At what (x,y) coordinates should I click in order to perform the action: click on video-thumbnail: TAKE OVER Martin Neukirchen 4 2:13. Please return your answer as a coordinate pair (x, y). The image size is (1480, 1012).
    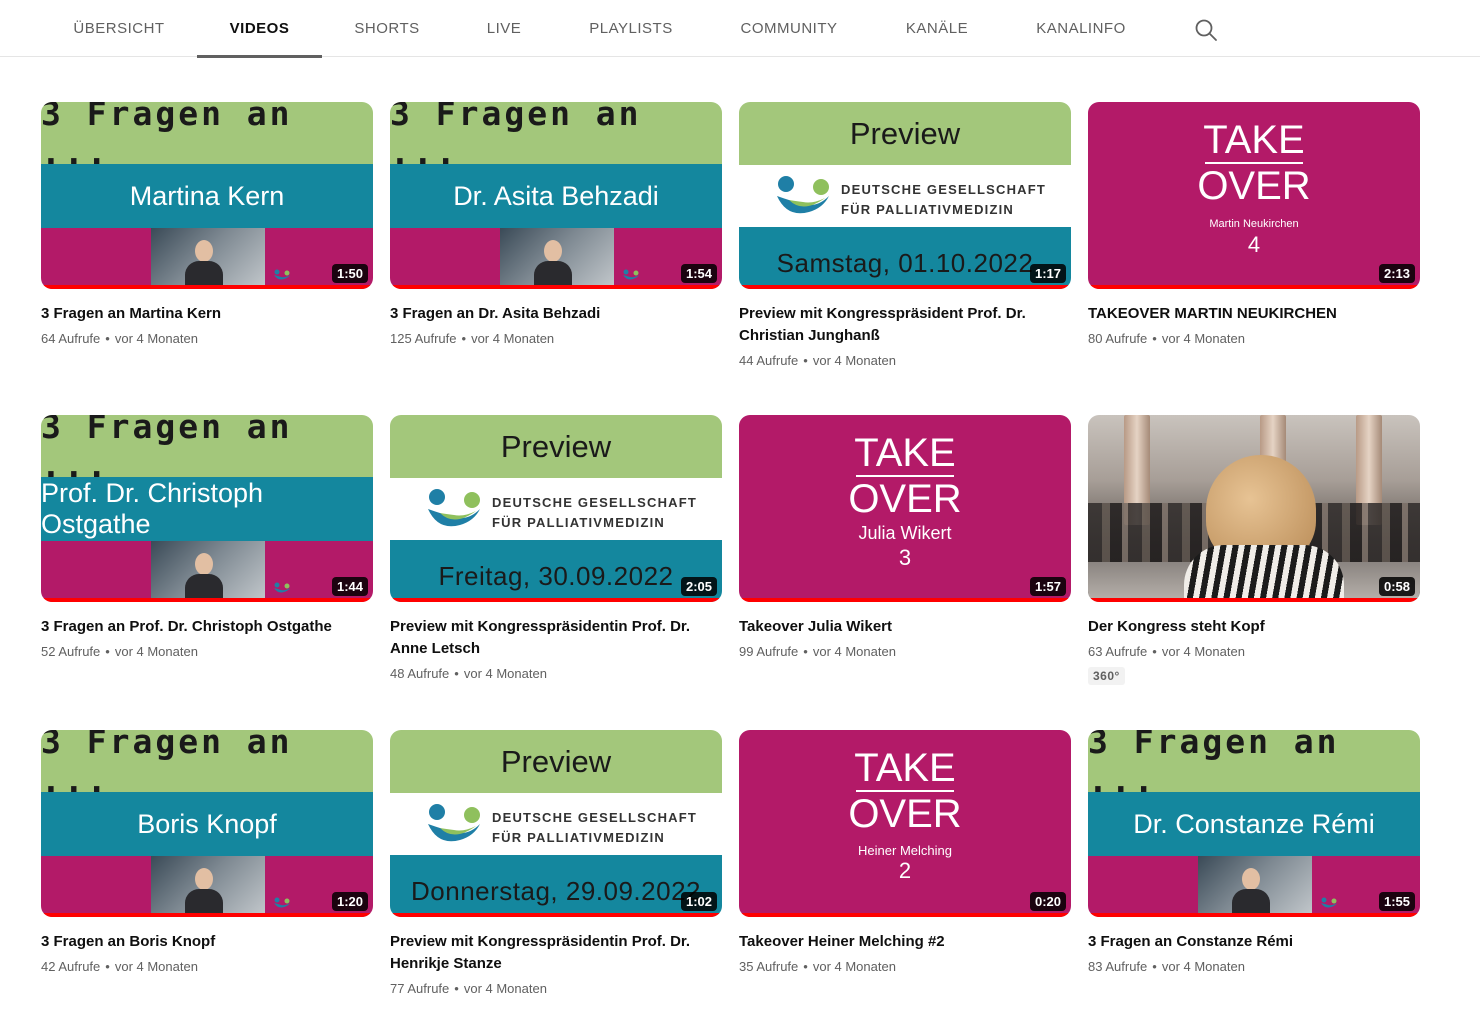
    Looking at the image, I should click on (1254, 195).